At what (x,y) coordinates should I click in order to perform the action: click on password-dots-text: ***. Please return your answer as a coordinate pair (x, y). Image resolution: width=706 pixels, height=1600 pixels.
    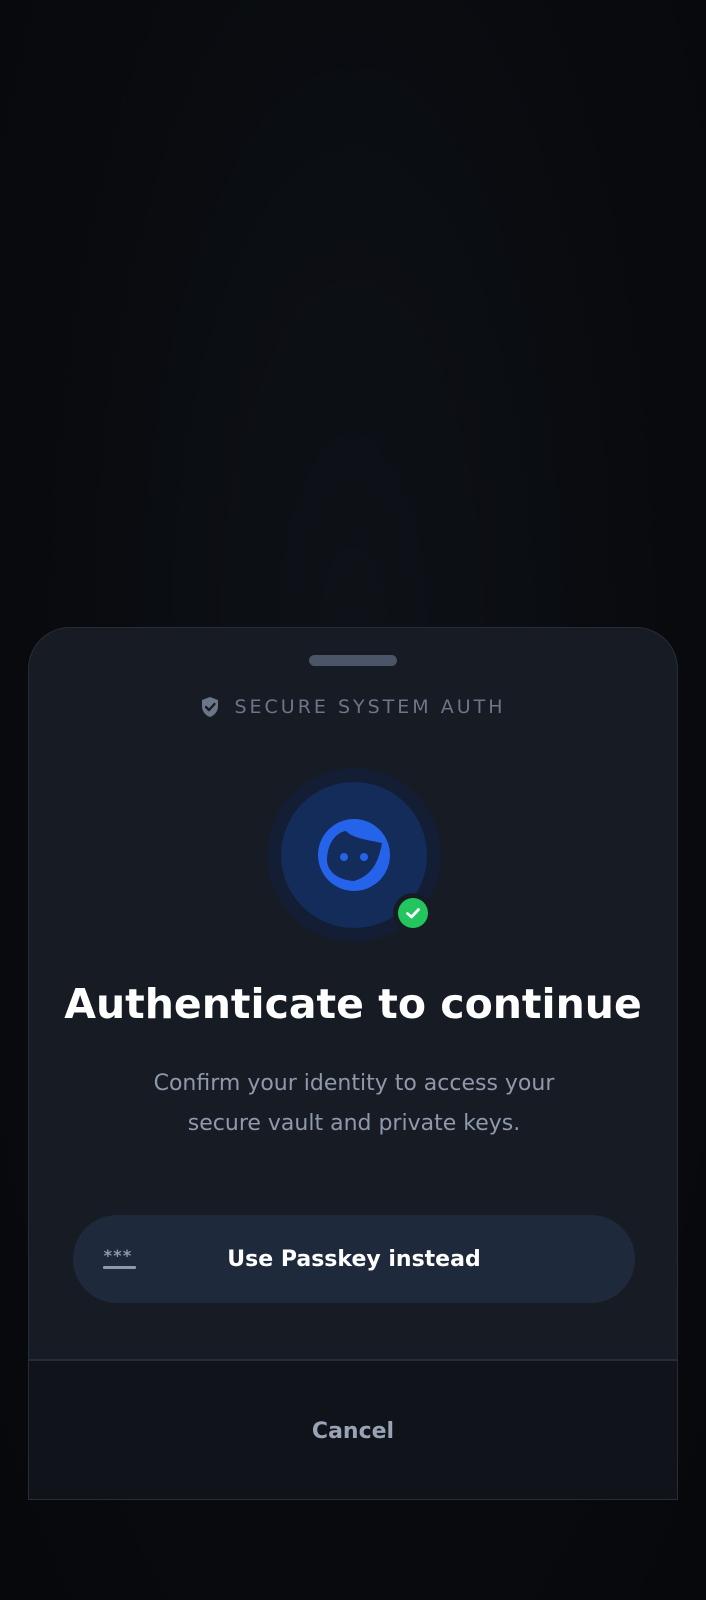
    Looking at the image, I should click on (117, 1256).